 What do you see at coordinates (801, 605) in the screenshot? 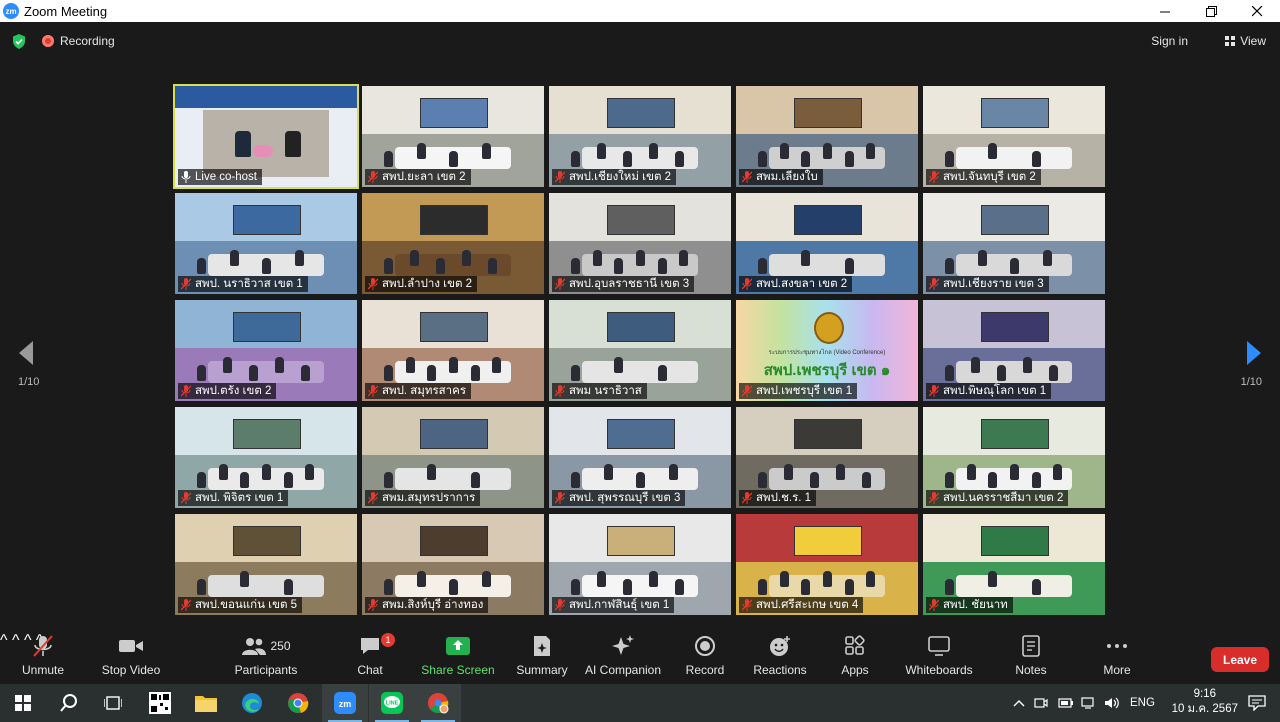
I see `participant-name-label: สพป.ศรีสะเกษ เขต 4` at bounding box center [801, 605].